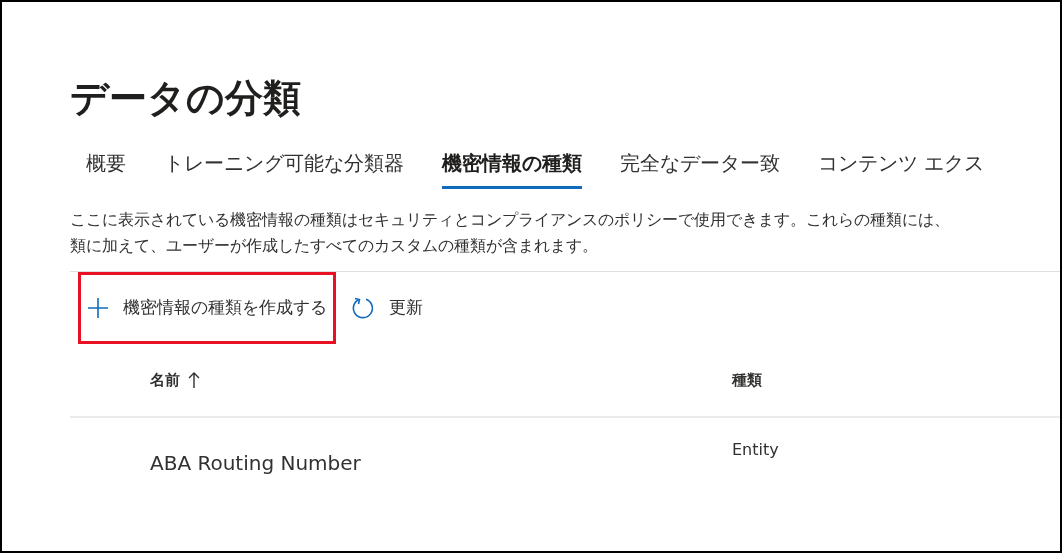  What do you see at coordinates (700, 168) in the screenshot?
I see `tab: 完全なデーター致` at bounding box center [700, 168].